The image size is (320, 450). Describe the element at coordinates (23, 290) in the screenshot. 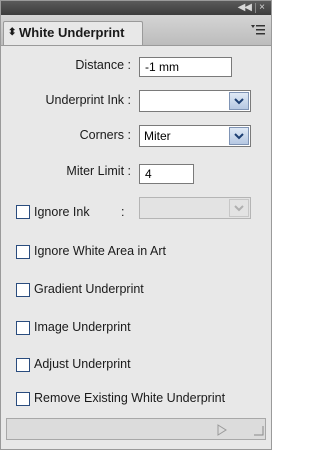

I see `gradient-underprint-checkbox` at that location.